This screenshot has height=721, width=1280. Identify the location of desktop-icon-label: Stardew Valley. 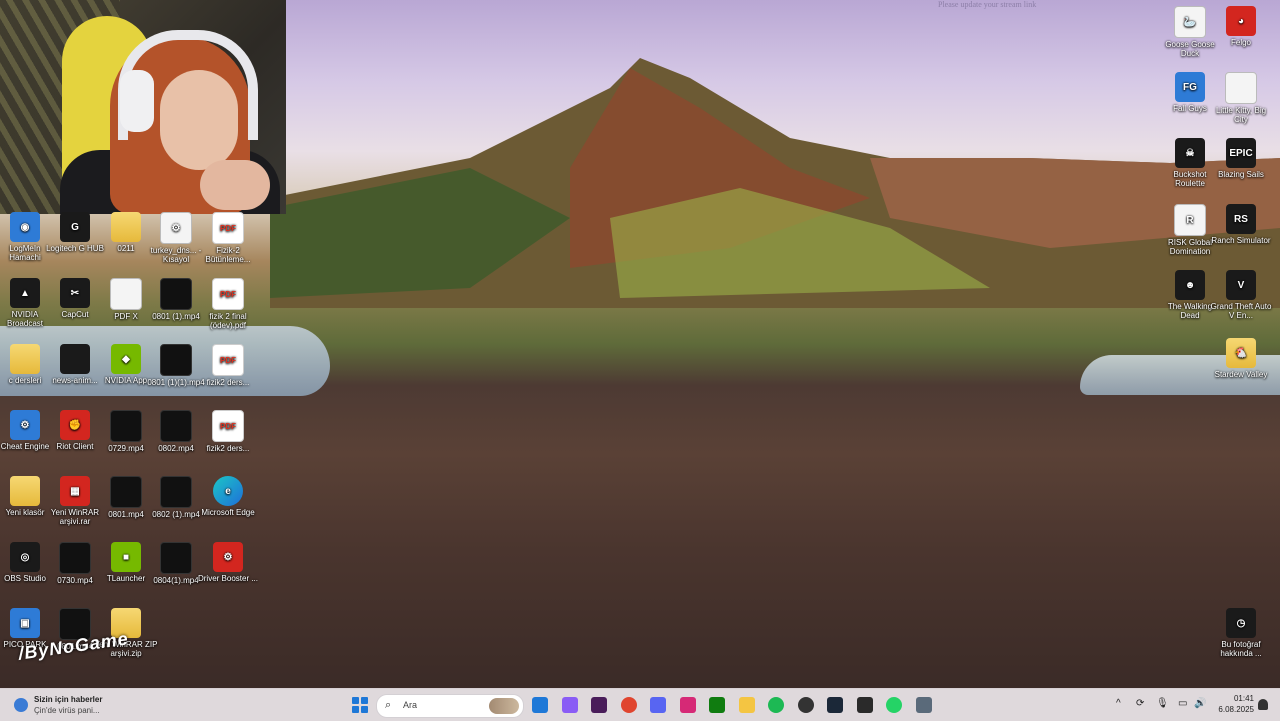
(1241, 374).